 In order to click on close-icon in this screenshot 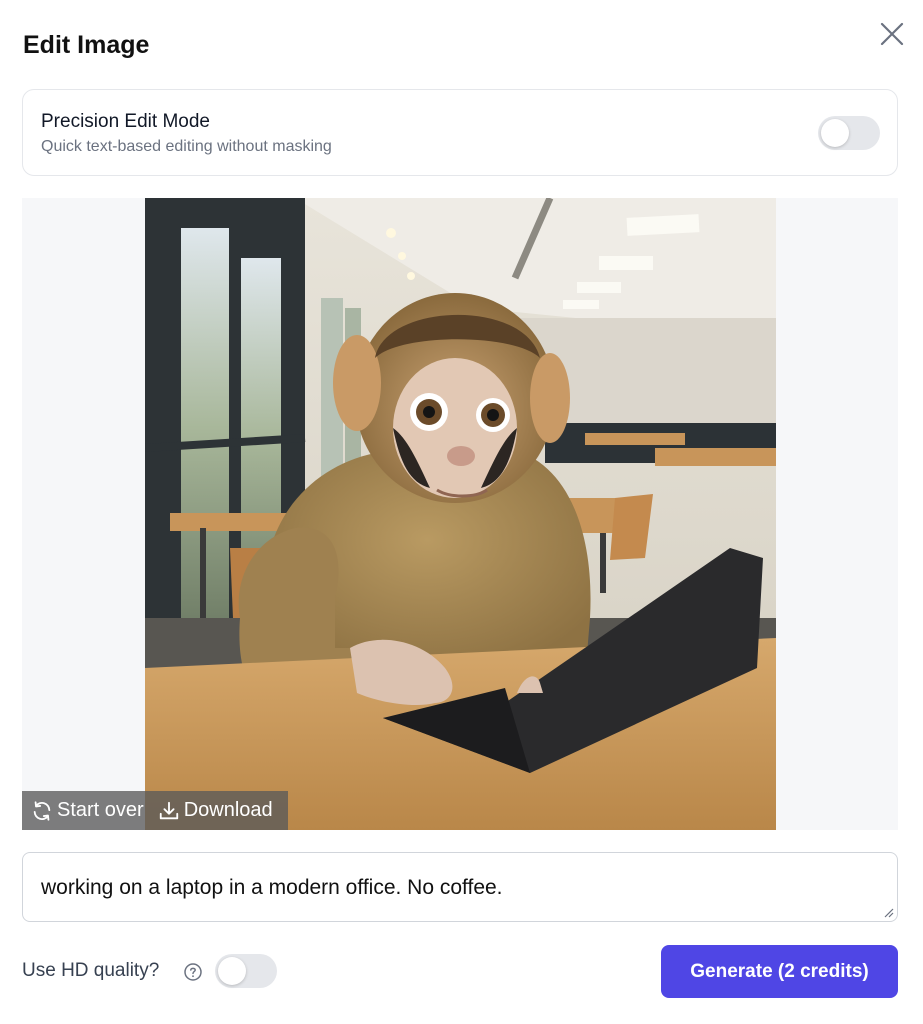, I will do `click(892, 34)`.